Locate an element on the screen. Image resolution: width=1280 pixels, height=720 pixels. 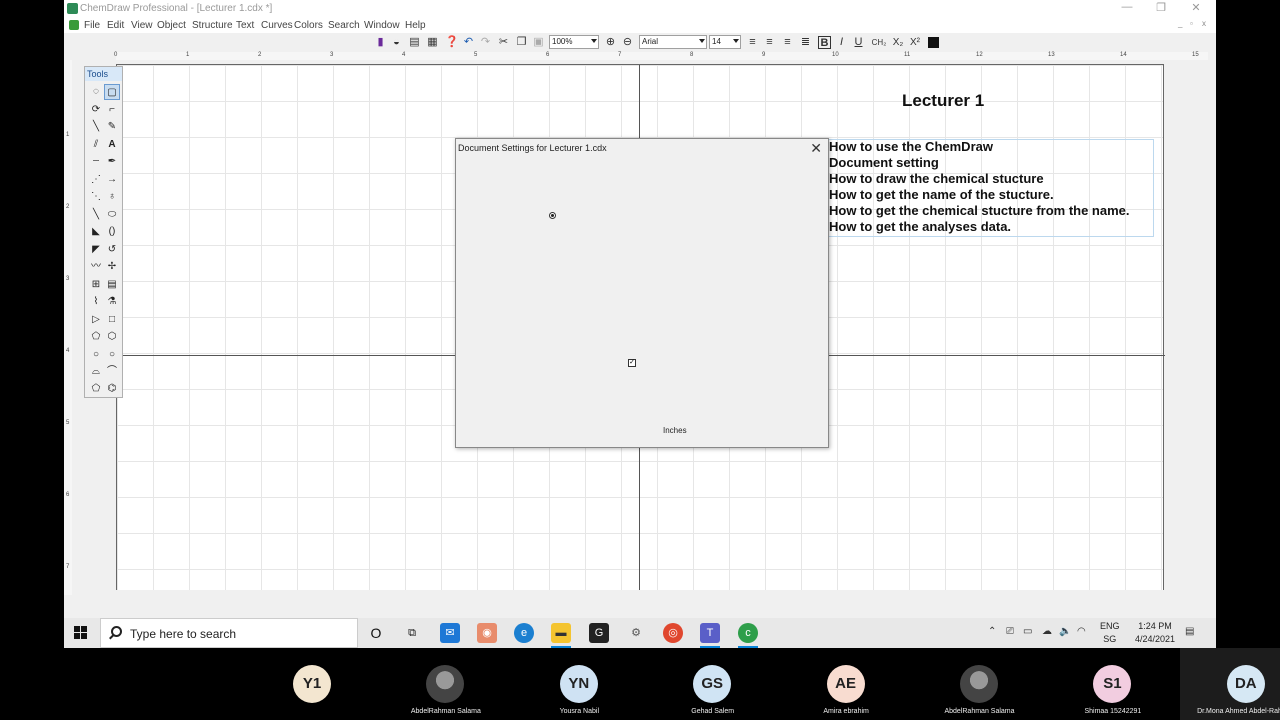
notification-icon: ▤ is located at coordinates (1189, 631).